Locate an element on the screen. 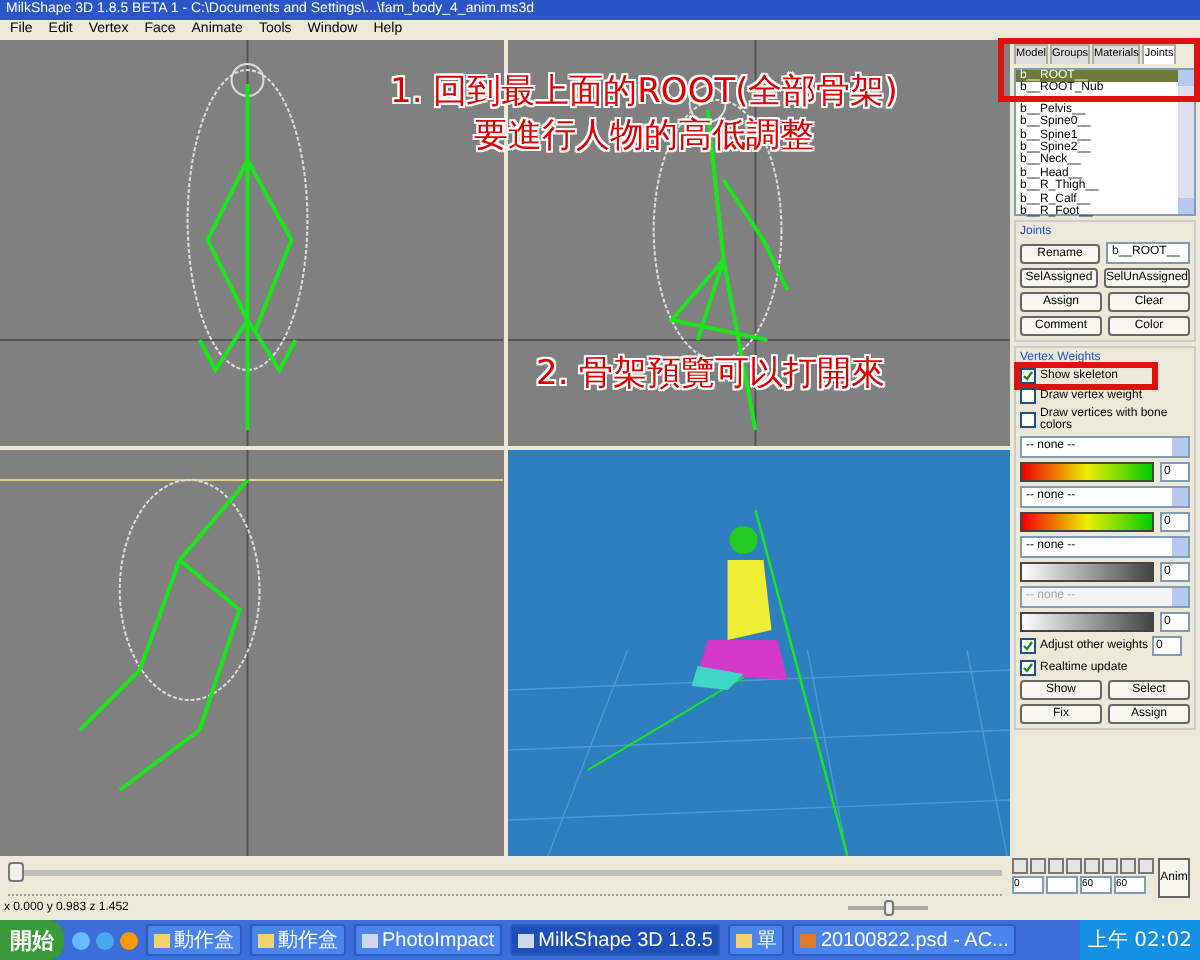  clock: 上午 02:02 is located at coordinates (1140, 940).